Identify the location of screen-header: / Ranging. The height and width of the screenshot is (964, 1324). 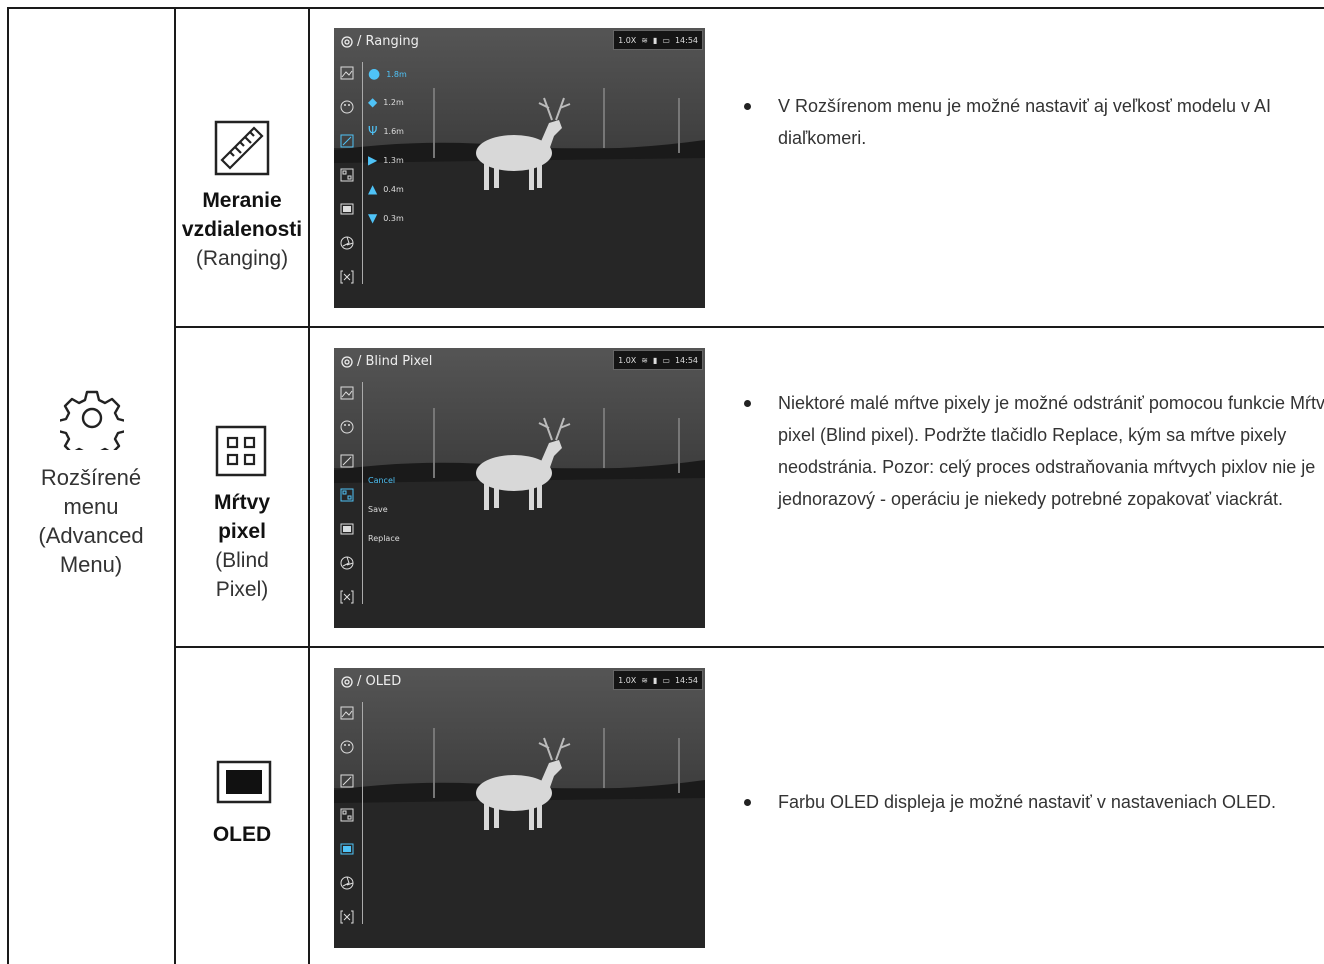
(379, 41).